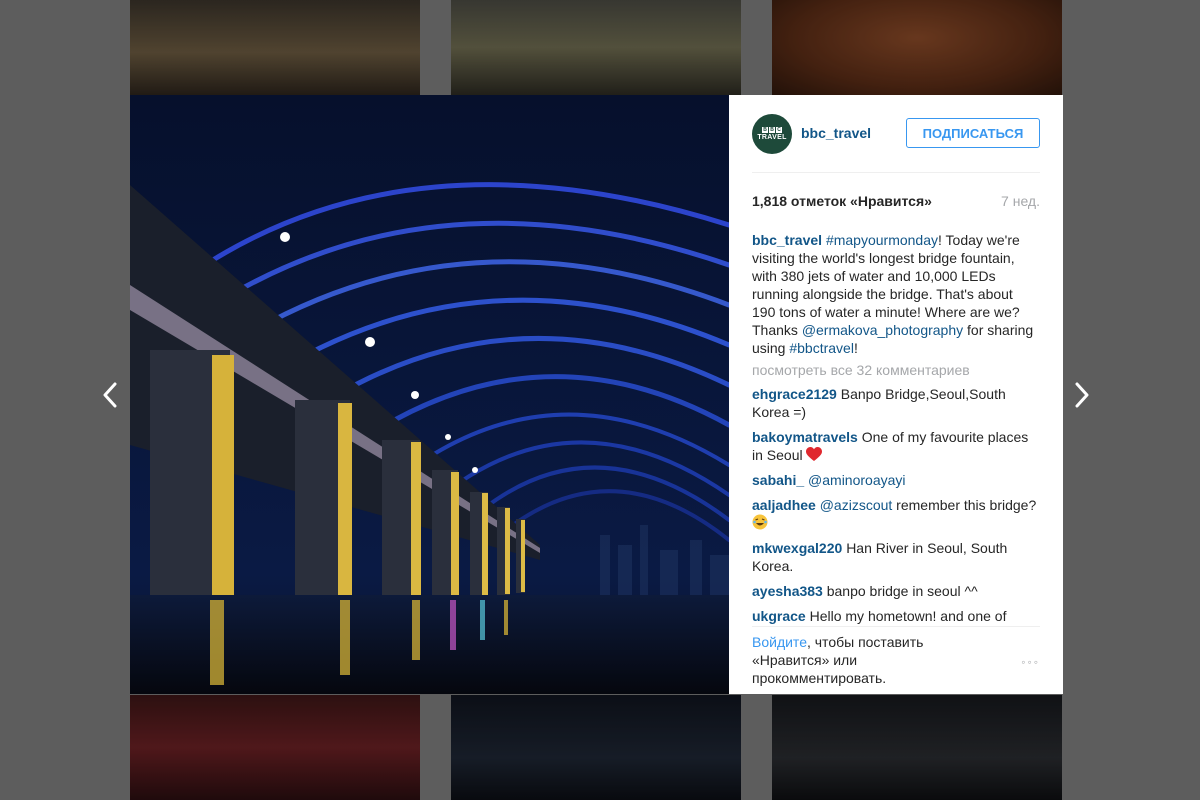 Image resolution: width=1200 pixels, height=800 pixels. Describe the element at coordinates (865, 591) in the screenshot. I see `comment-item: ayesha383 banpo bridge in seoul ^^` at that location.